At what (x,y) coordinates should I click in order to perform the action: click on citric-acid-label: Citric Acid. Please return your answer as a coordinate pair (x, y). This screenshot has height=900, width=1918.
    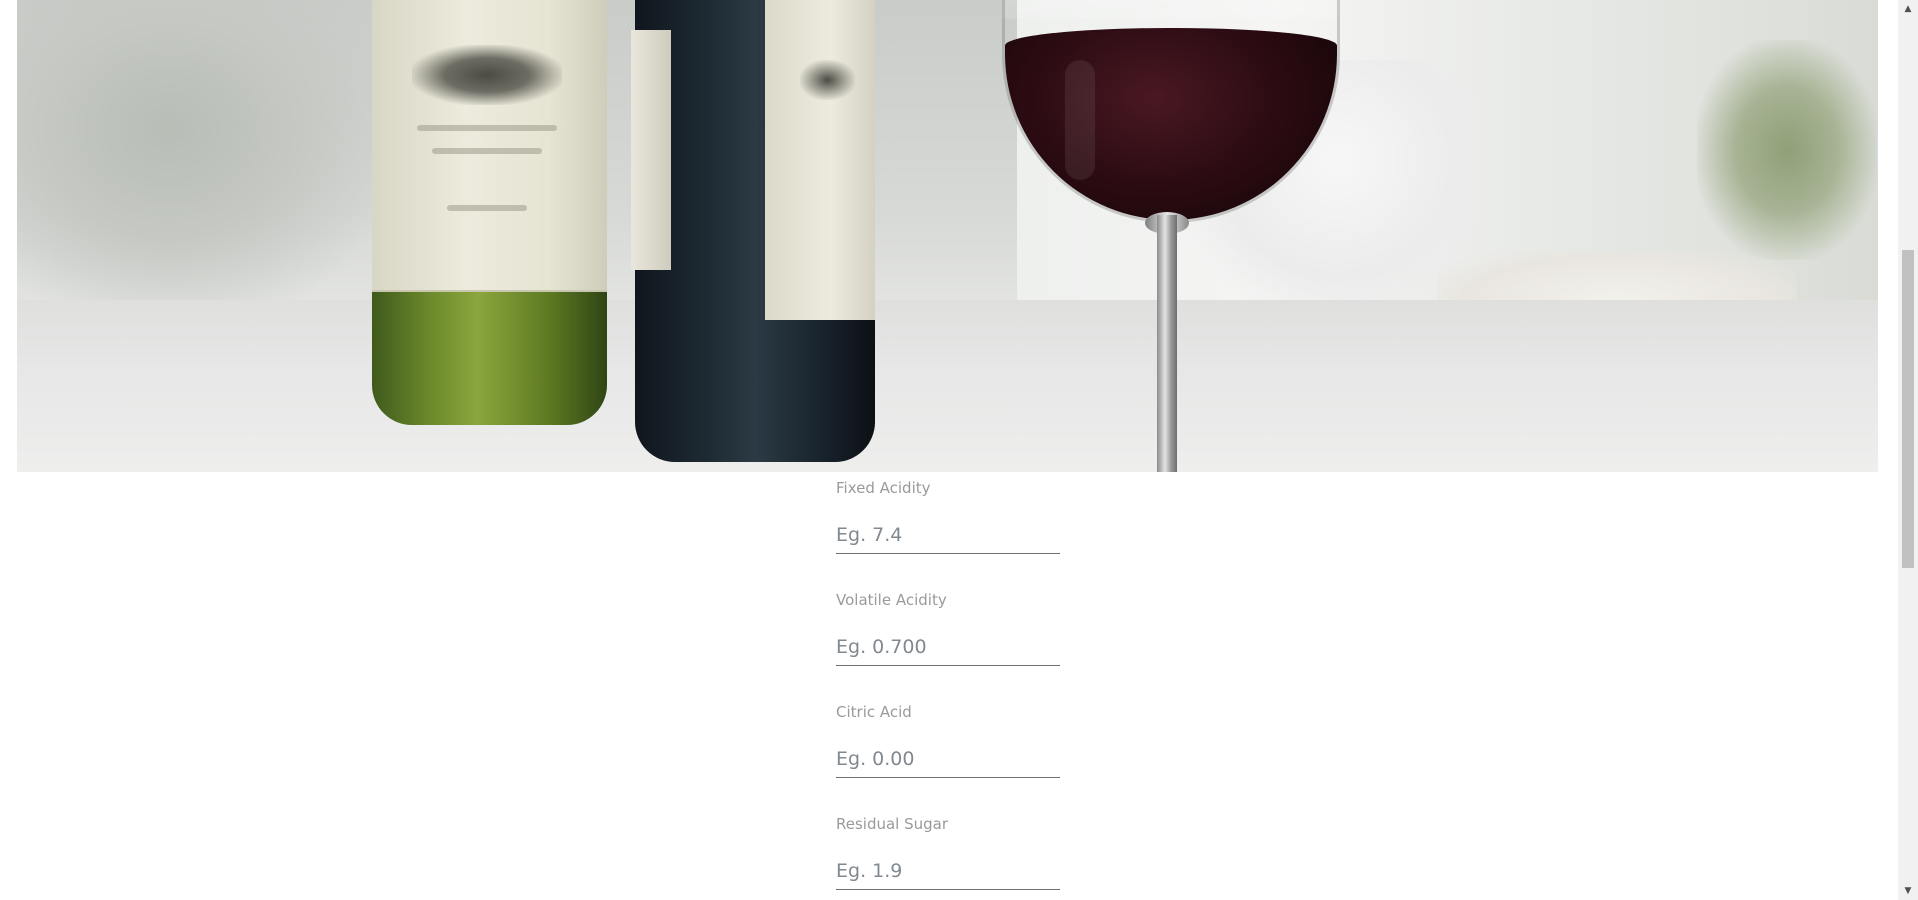
    Looking at the image, I should click on (874, 712).